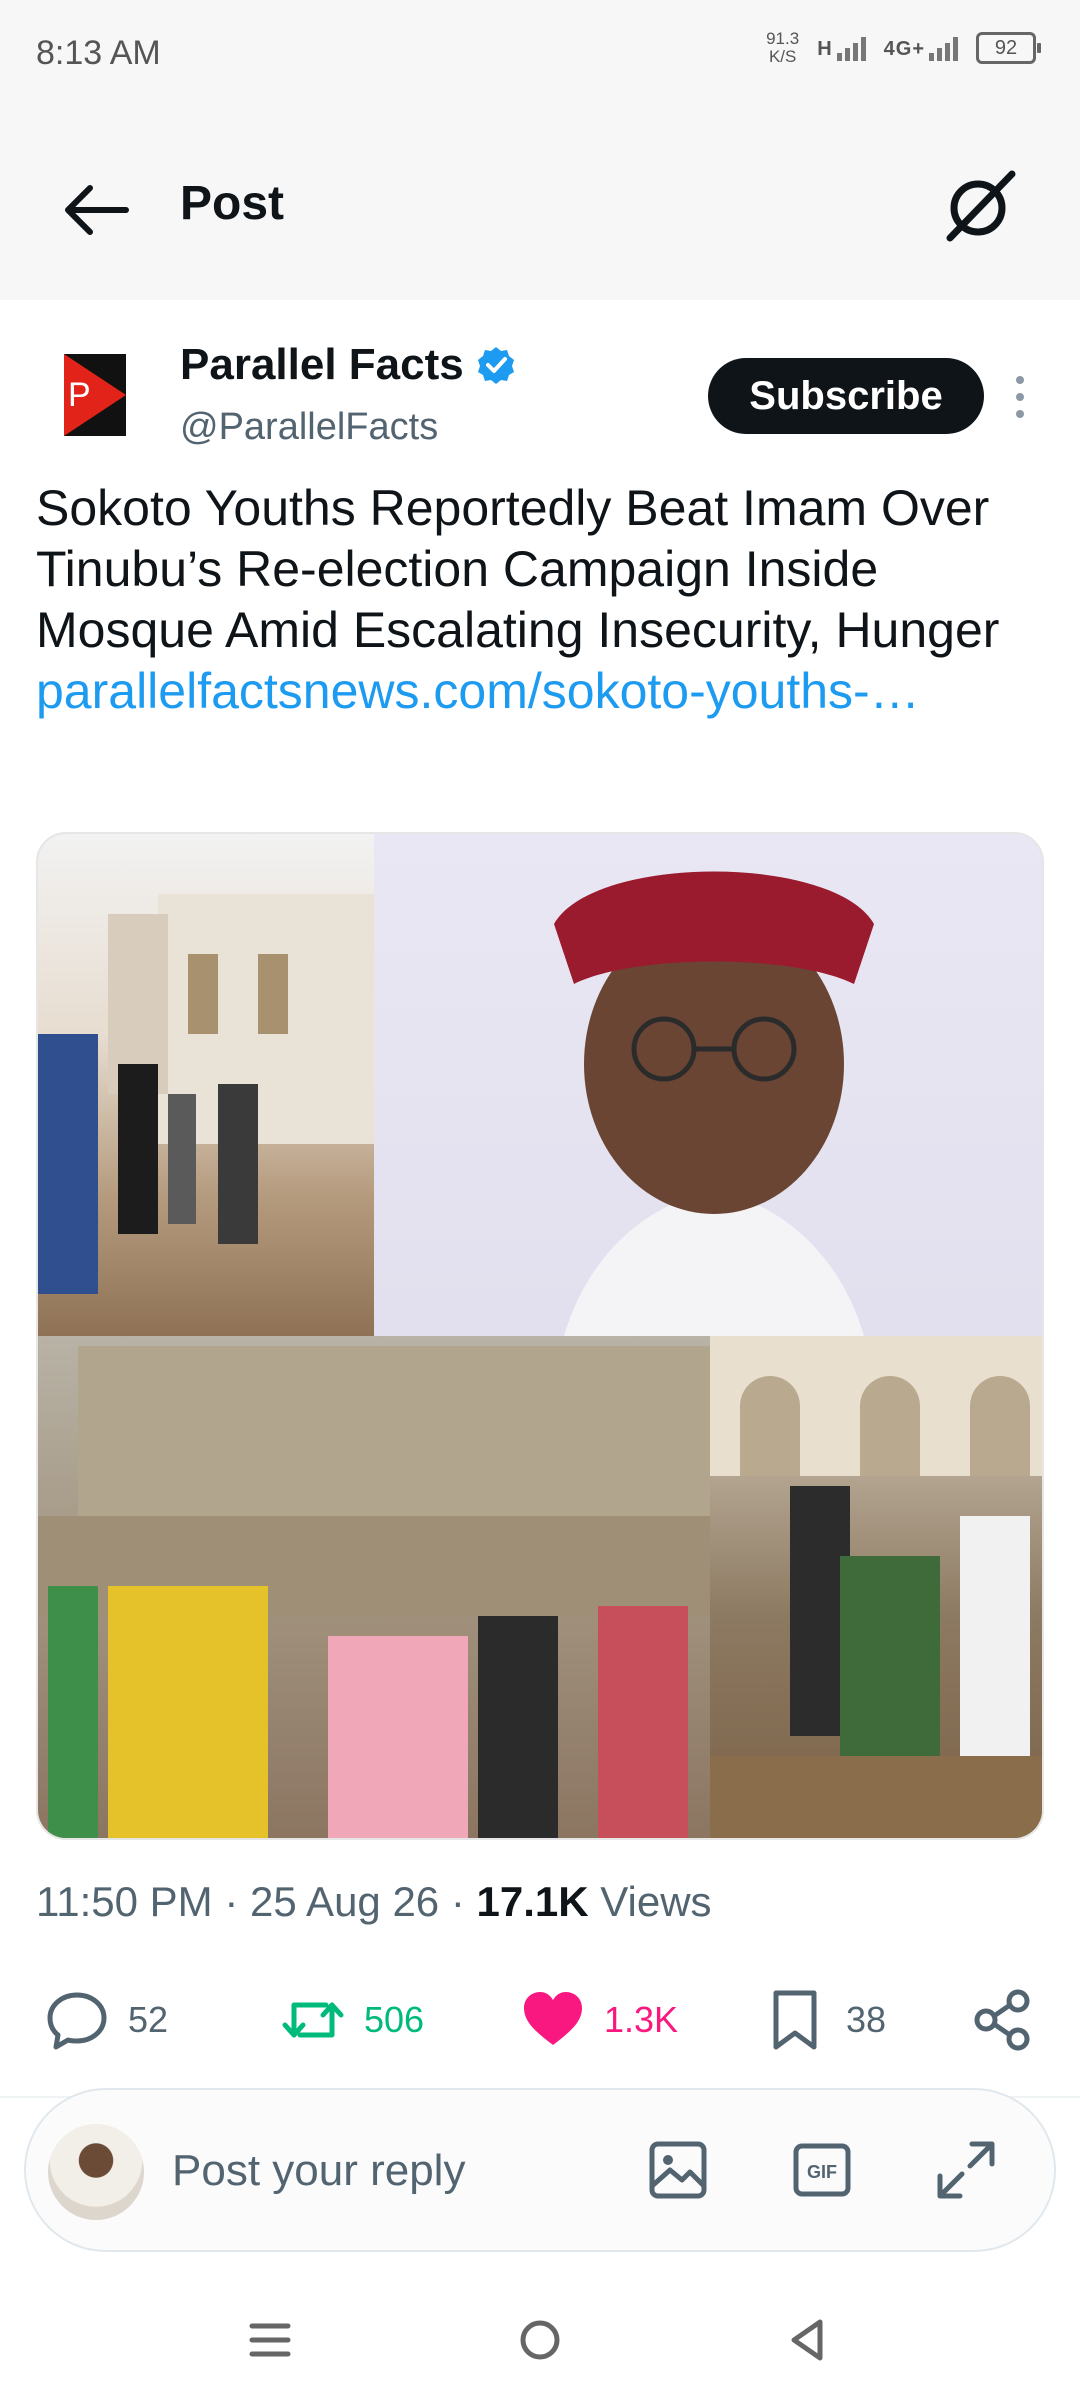 The image size is (1080, 2400). Describe the element at coordinates (374, 1592) in the screenshot. I see `crowd-at-mosque-photo` at that location.